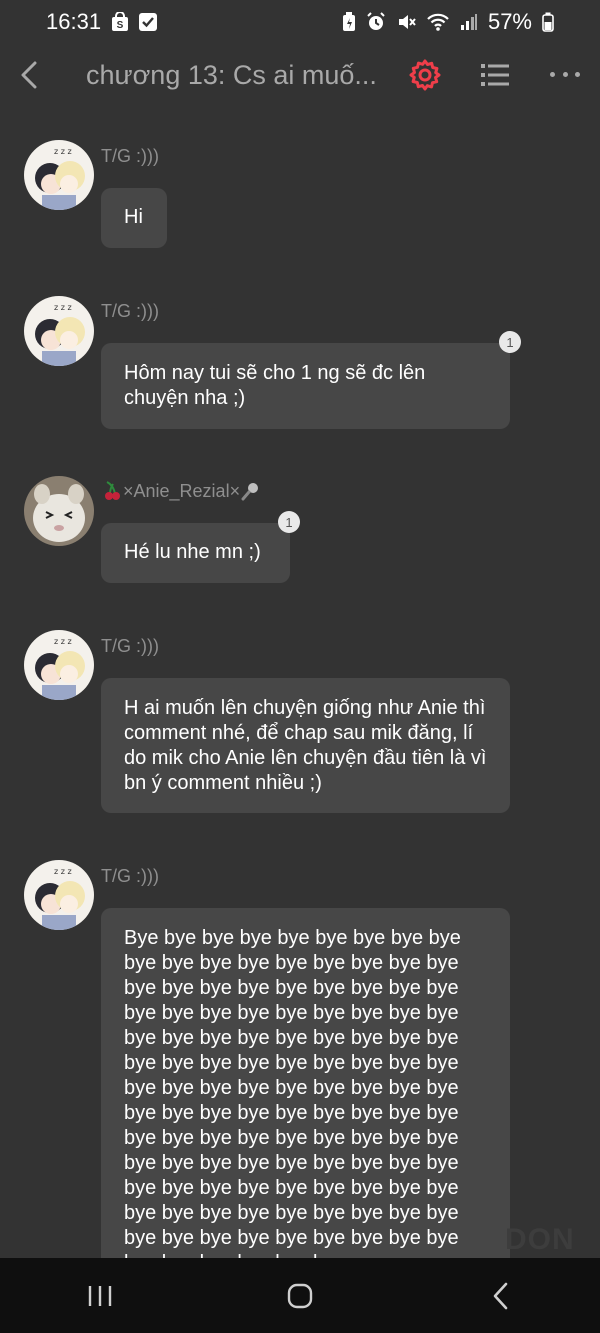 The width and height of the screenshot is (600, 1333). What do you see at coordinates (192, 552) in the screenshot?
I see `message-text: Hé lu nhe mn ;)` at bounding box center [192, 552].